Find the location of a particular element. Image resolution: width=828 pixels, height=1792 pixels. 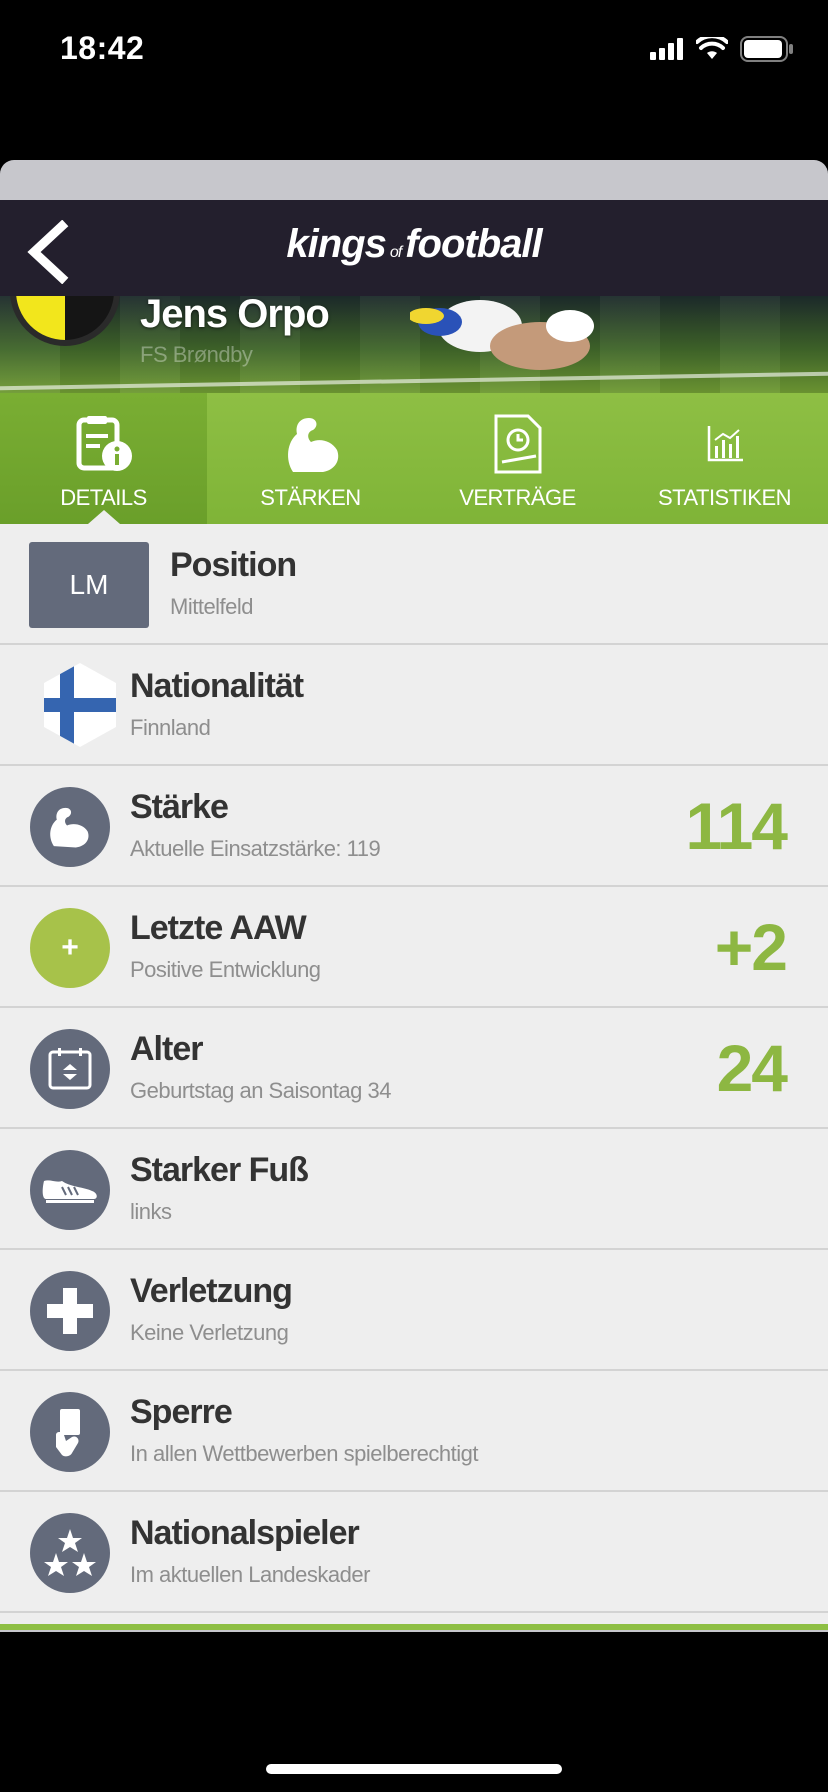

row-national-player: Nationalspieler Im aktuellen Landeskader is located at coordinates (414, 1552).